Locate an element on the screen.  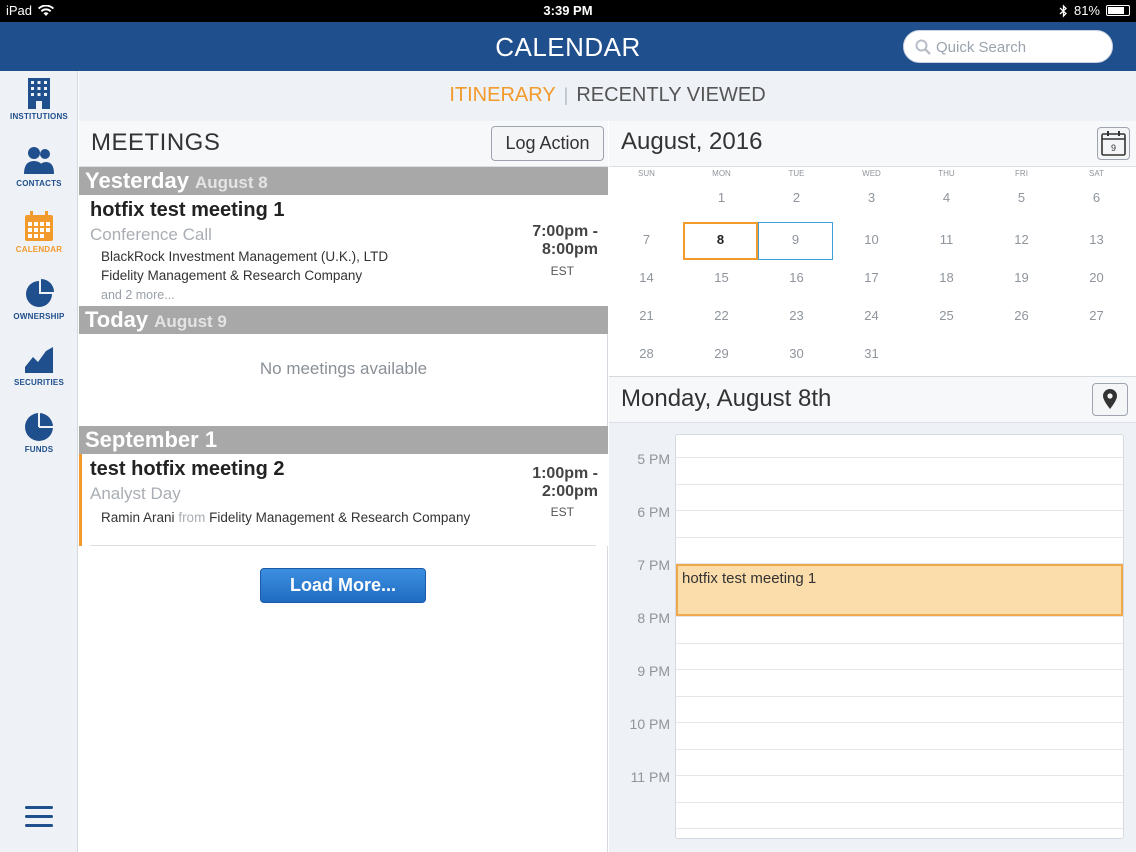
calendar-day: 6 is located at coordinates (1096, 199).